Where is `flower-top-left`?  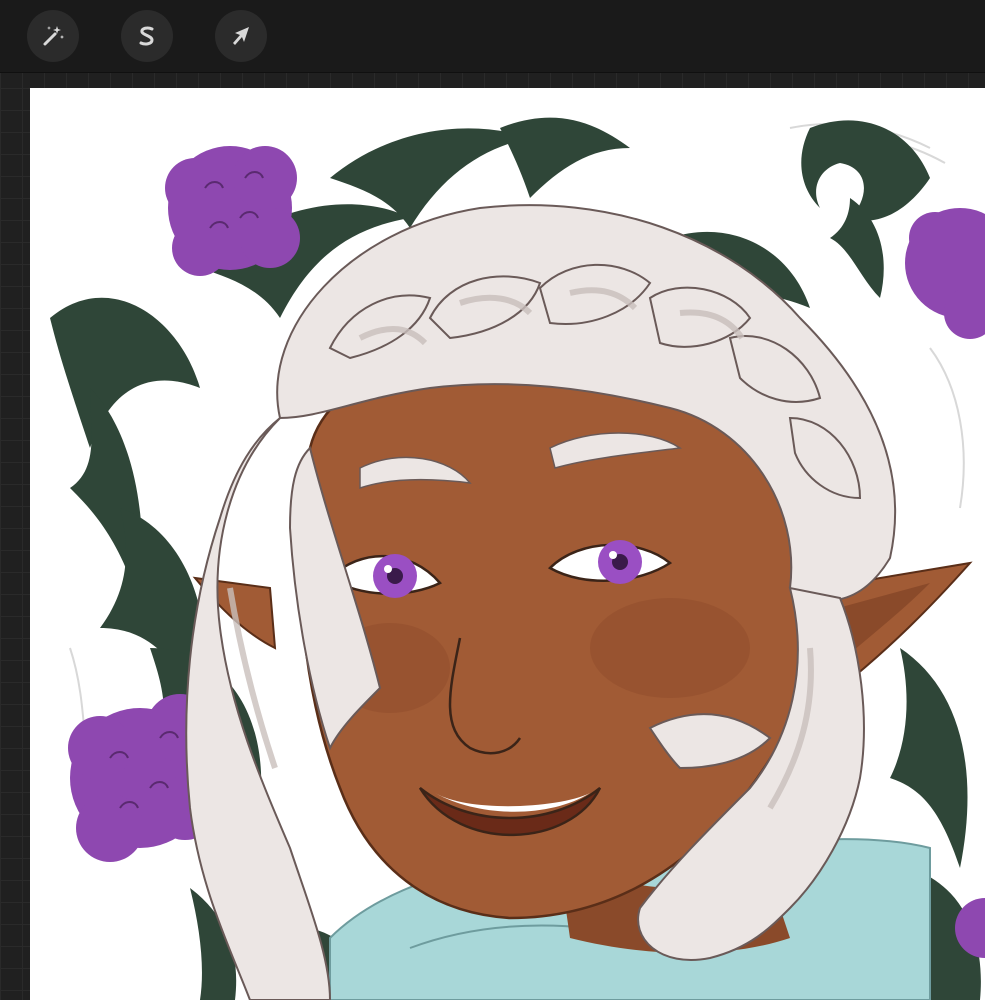
flower-top-left is located at coordinates (232, 211).